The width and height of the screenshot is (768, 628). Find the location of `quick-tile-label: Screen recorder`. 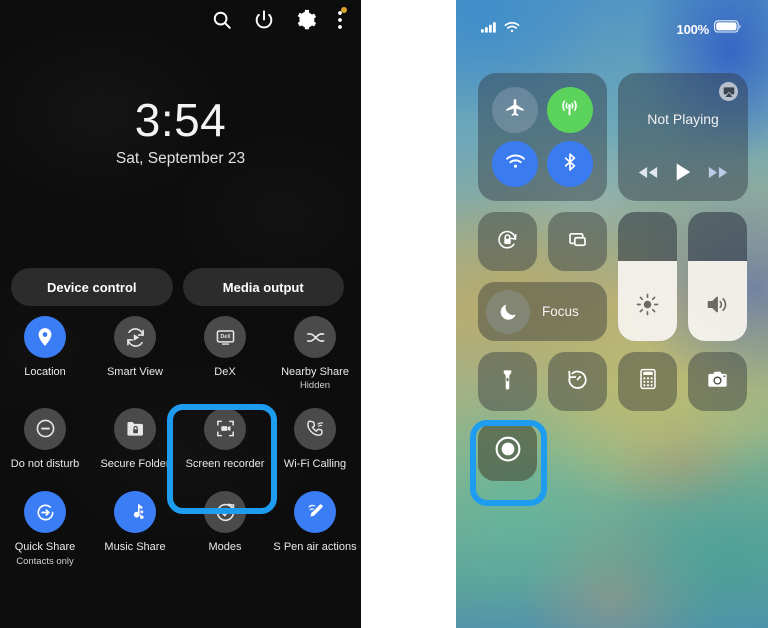

quick-tile-label: Screen recorder is located at coordinates (225, 463).